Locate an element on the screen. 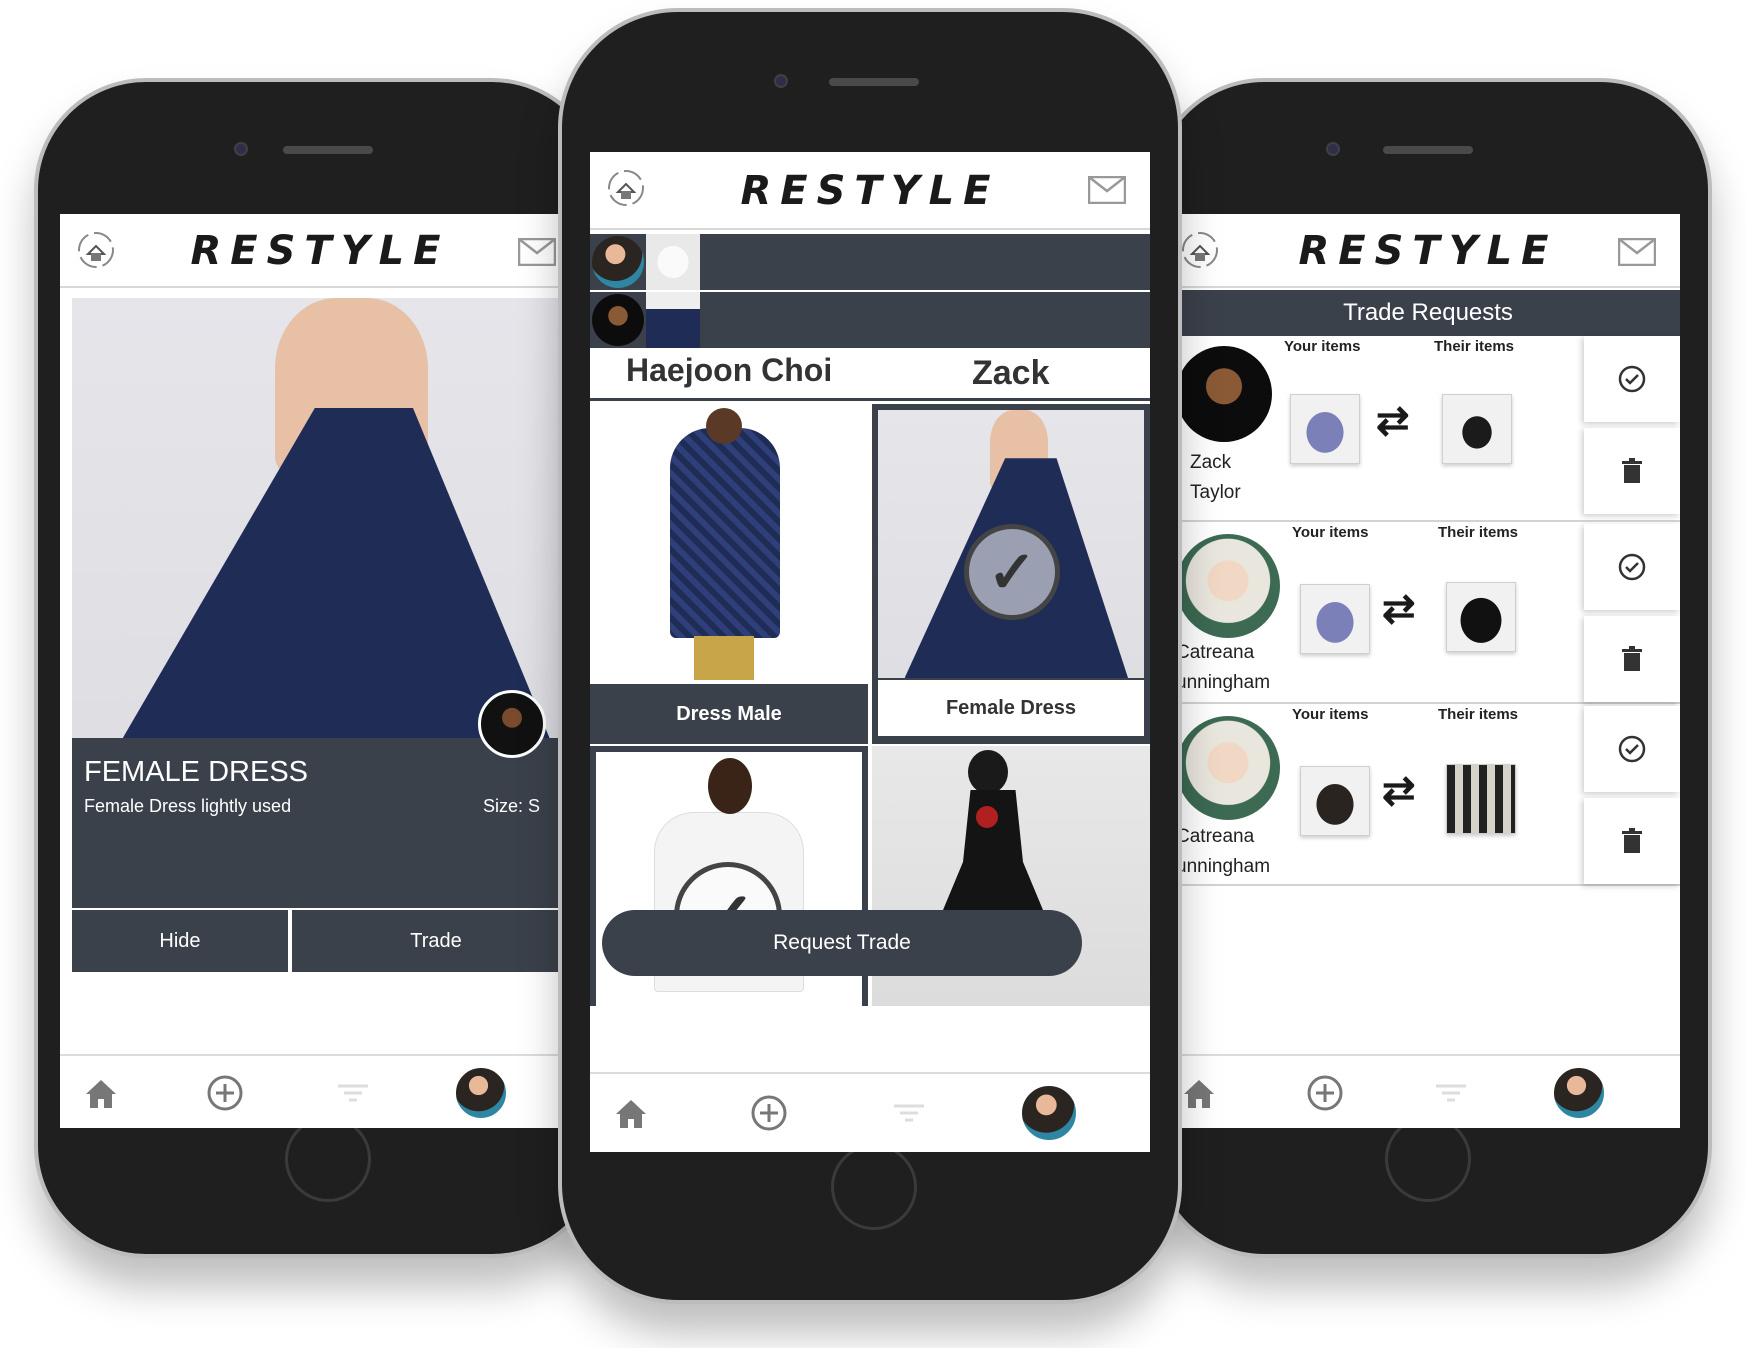  trade-button: Trade is located at coordinates (436, 941).